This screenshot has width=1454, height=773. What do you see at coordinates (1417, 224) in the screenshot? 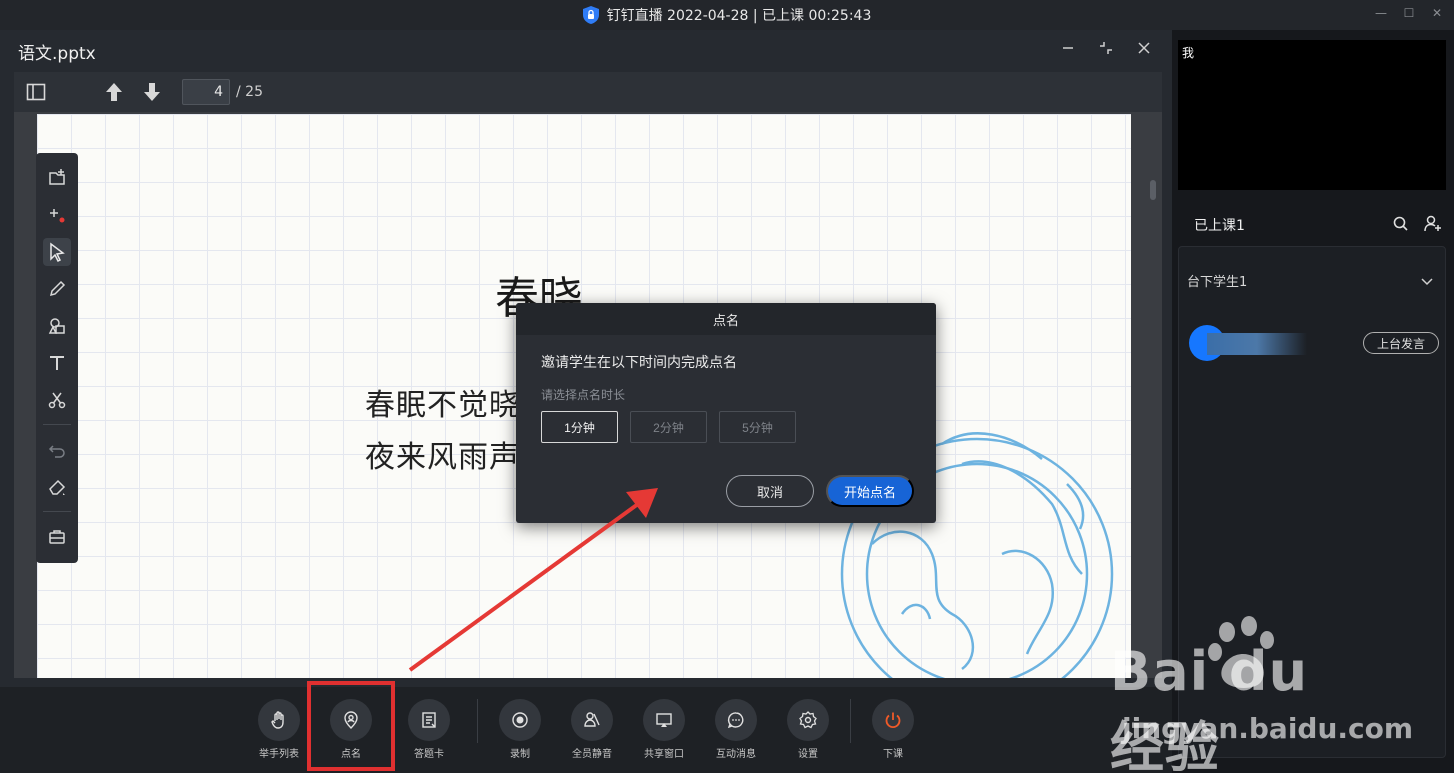
I see `class-header-actions` at bounding box center [1417, 224].